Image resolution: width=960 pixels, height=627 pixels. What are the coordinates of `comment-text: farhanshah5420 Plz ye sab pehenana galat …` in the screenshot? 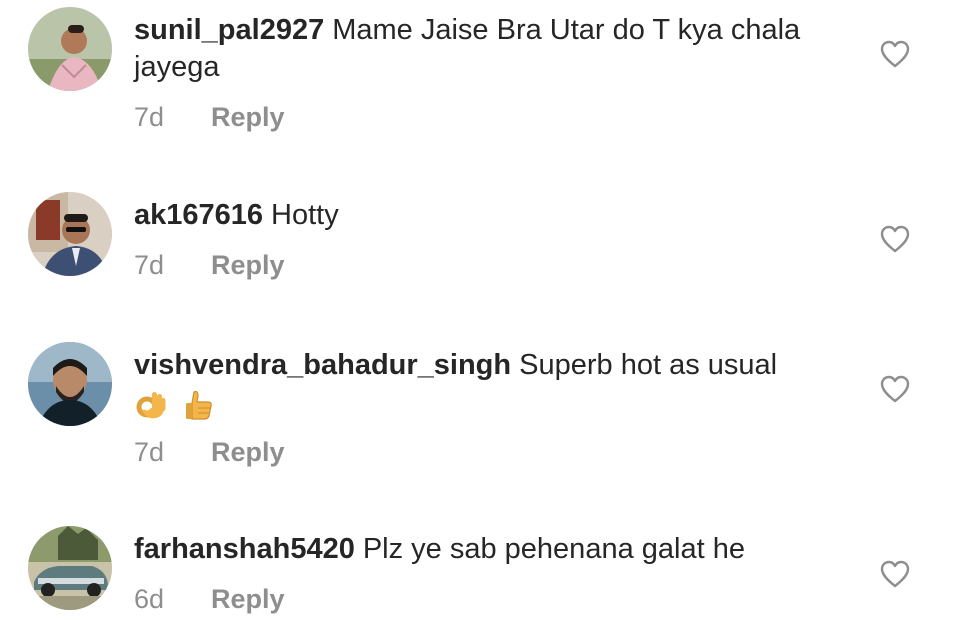 It's located at (484, 549).